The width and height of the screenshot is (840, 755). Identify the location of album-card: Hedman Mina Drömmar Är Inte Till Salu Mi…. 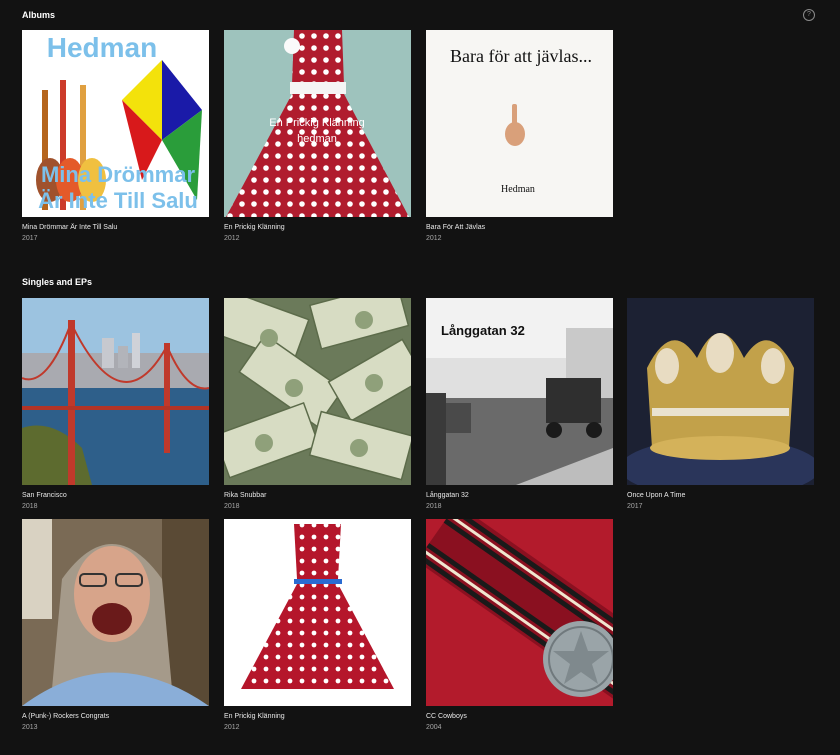
(115, 136).